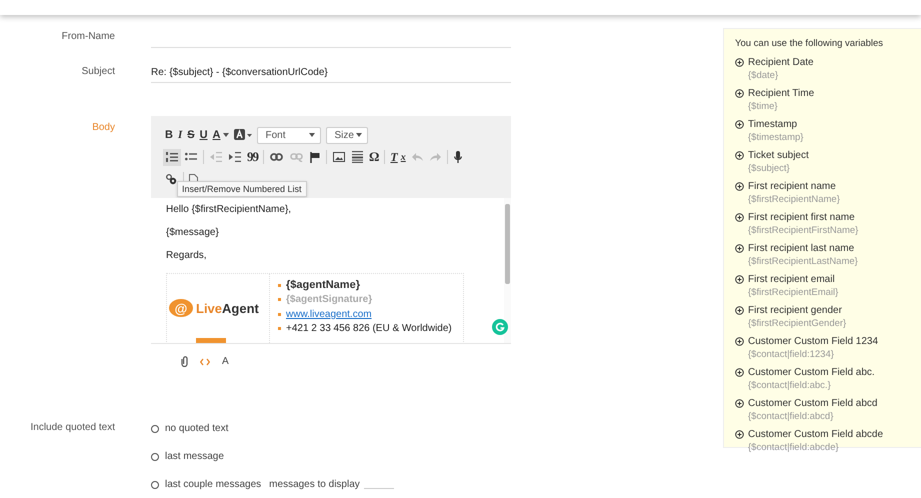 Image resolution: width=921 pixels, height=498 pixels. I want to click on special-character-button: Ω, so click(374, 157).